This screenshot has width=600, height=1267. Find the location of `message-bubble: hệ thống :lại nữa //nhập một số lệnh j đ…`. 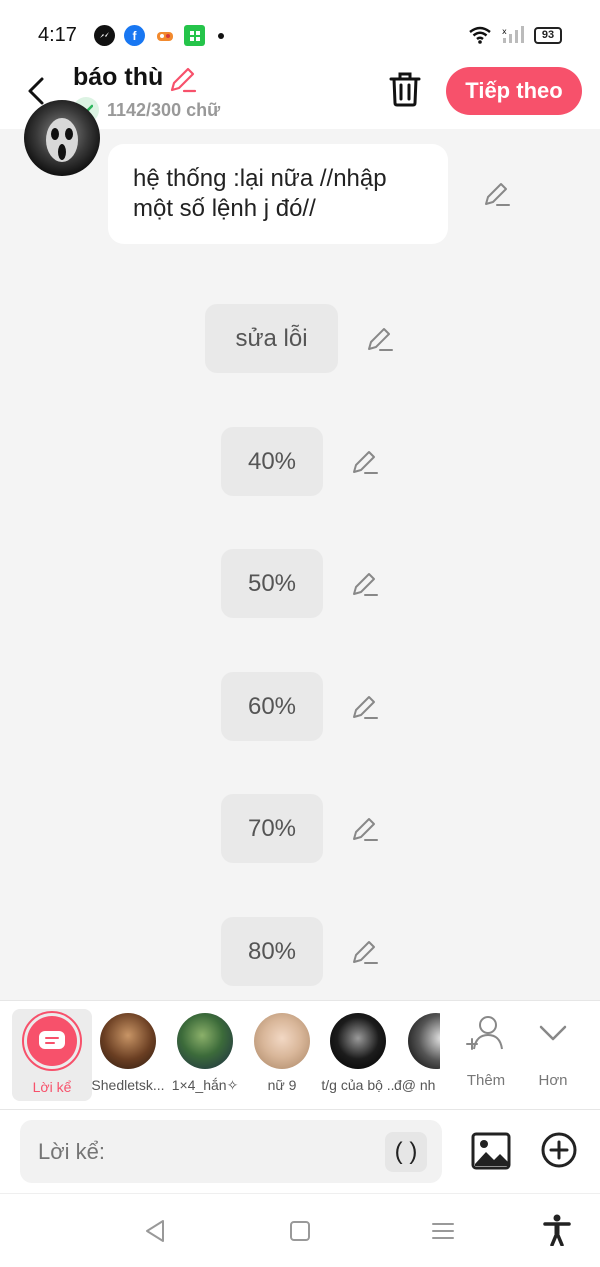

message-bubble: hệ thống :lại nữa //nhập một số lệnh j đ… is located at coordinates (278, 194).